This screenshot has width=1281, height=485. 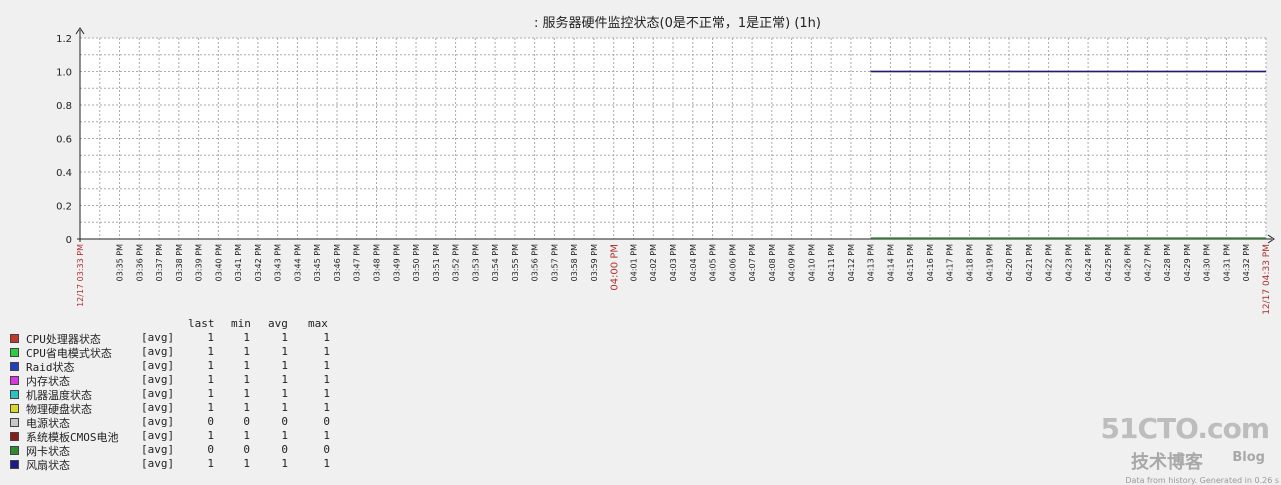 I want to click on x-tick-label: 04:01 PM, so click(x=633, y=262).